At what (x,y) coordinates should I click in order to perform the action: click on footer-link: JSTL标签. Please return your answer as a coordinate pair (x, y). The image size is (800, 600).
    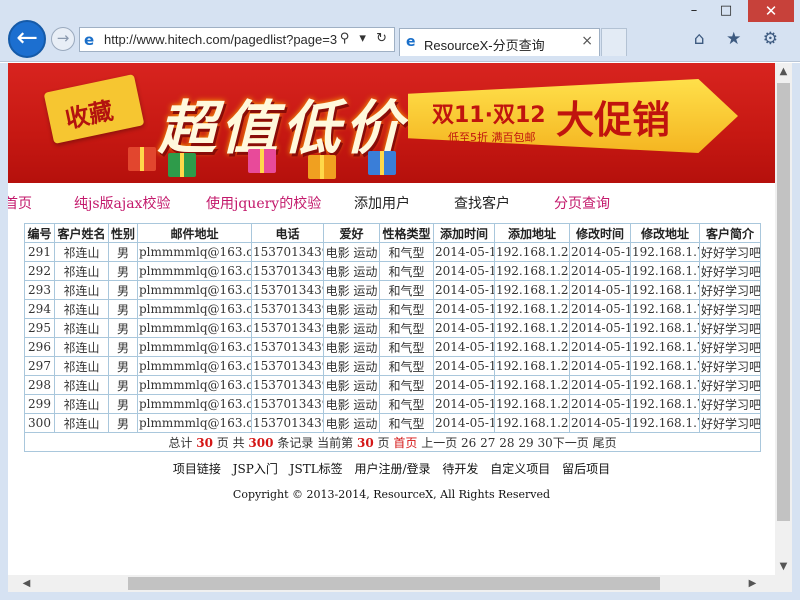
    Looking at the image, I should click on (316, 469).